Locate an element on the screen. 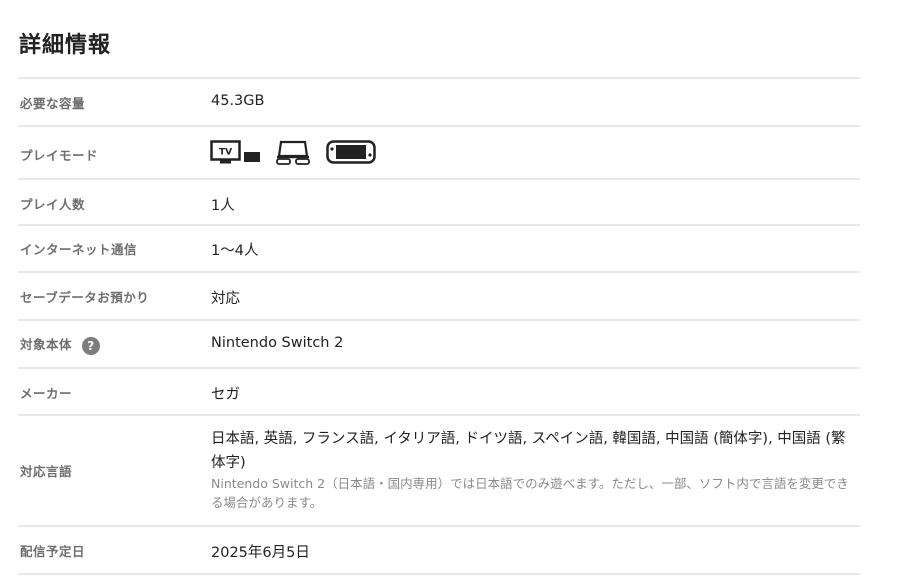  release-value: 2025年6月5日 is located at coordinates (260, 553).